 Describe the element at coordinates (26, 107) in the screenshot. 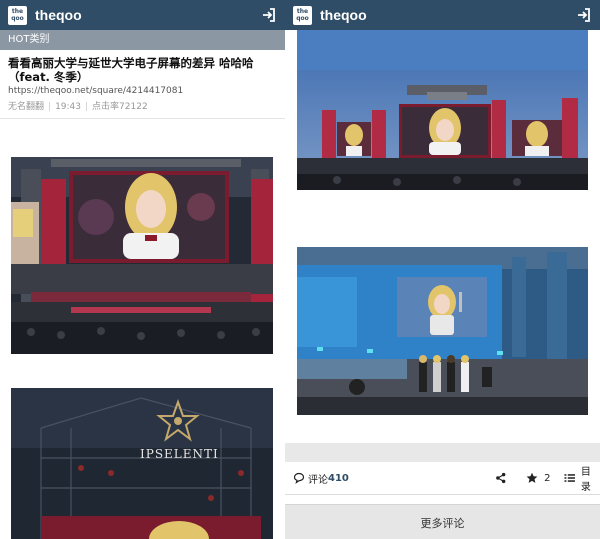

I see `post-author: 无名翻翻` at that location.